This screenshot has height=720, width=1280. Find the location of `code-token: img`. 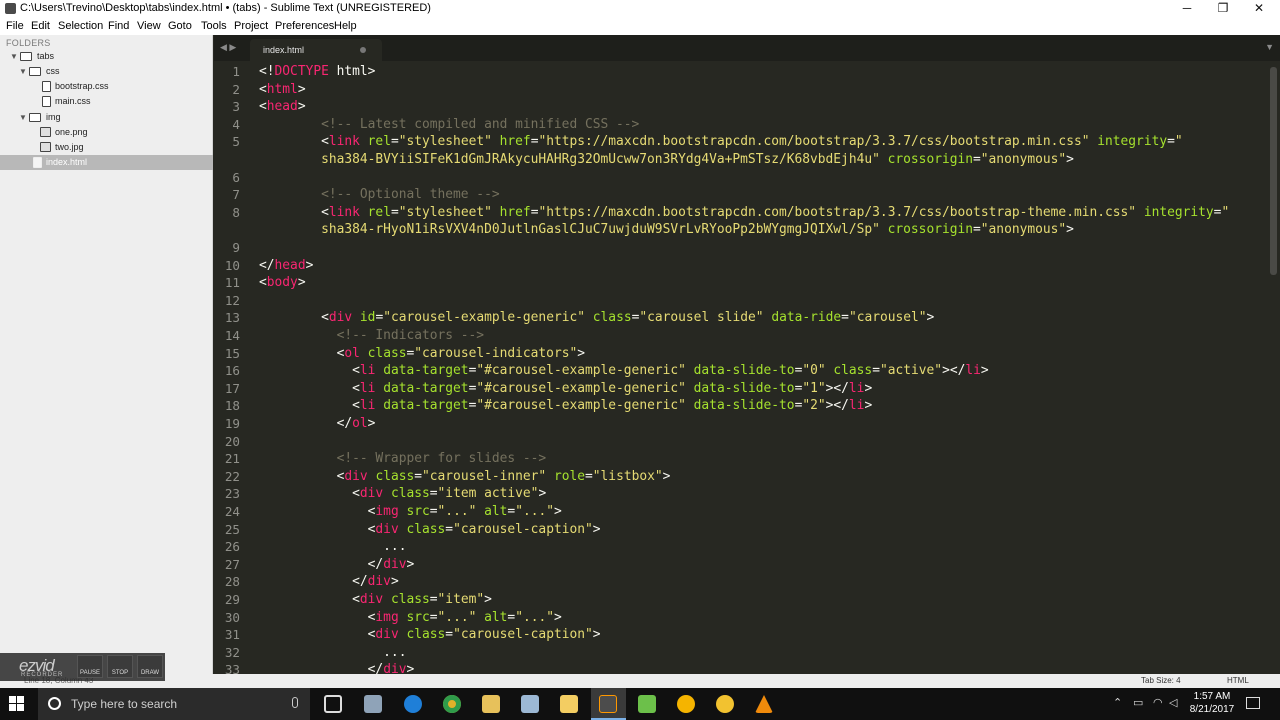

code-token: img is located at coordinates (387, 617).